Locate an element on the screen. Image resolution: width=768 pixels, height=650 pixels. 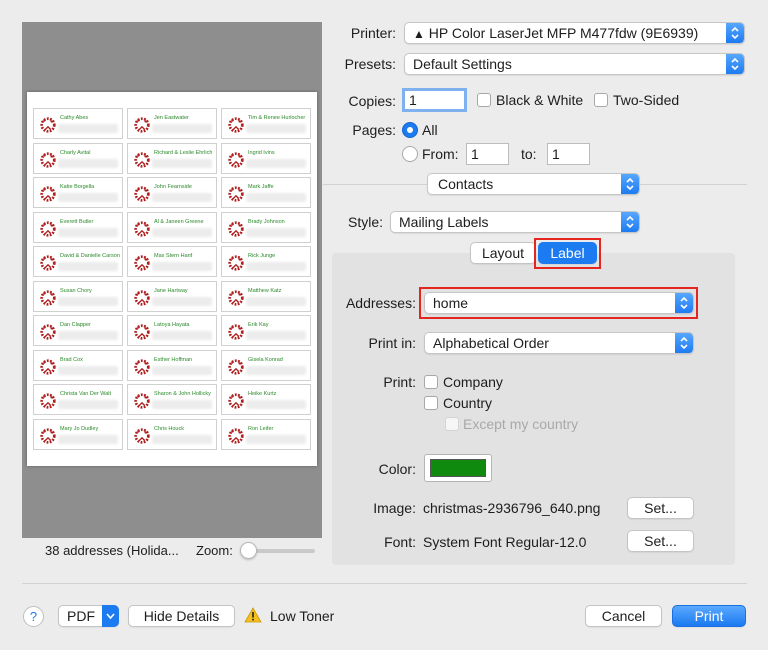
preview-label: Erik Kay is located at coordinates (266, 330).